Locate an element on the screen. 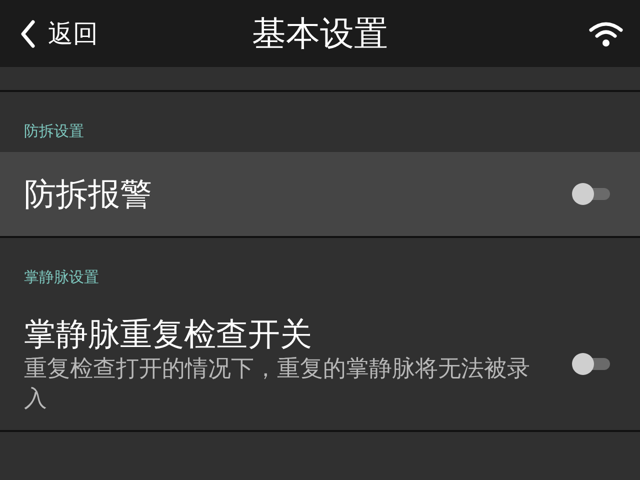 The height and width of the screenshot is (480, 640). back-chevron-icon is located at coordinates (28, 34).